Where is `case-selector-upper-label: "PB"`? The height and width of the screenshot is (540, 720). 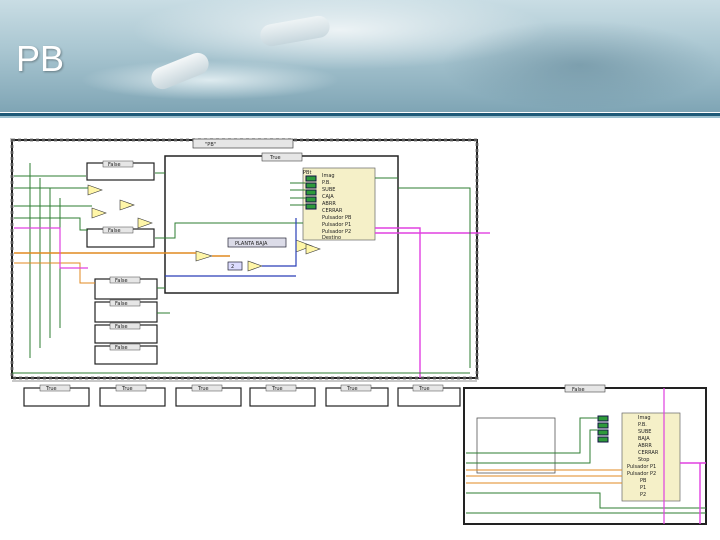
case-selector-upper-label: "PB" is located at coordinates (210, 145).